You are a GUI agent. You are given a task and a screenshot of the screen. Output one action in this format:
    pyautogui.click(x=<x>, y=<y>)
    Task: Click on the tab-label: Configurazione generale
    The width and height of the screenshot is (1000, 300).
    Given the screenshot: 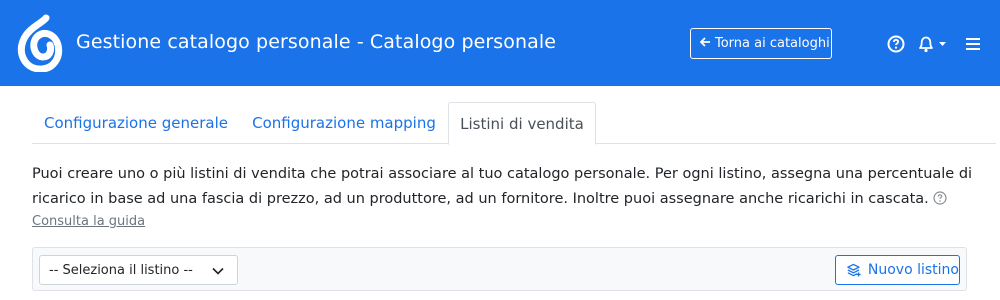 What is the action you would take?
    pyautogui.click(x=136, y=123)
    